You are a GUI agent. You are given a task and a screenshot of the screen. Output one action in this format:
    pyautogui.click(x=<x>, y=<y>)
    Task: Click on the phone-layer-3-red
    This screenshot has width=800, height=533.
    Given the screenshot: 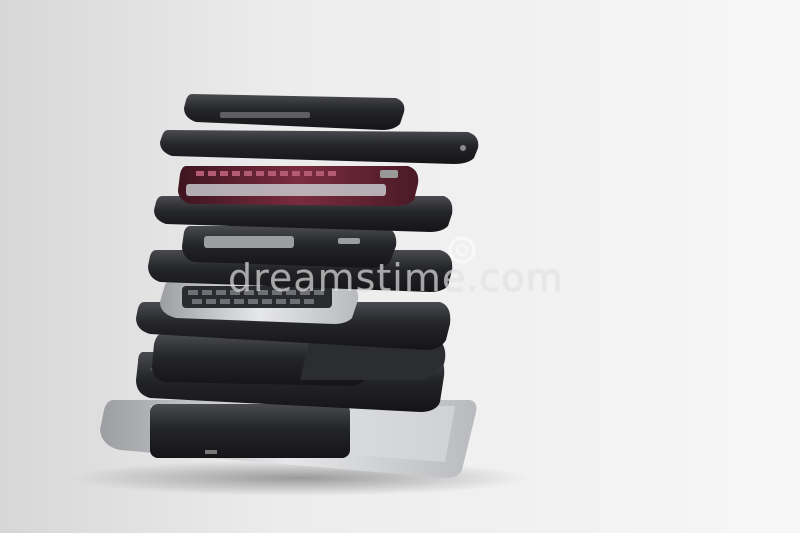 What is the action you would take?
    pyautogui.click(x=298, y=186)
    